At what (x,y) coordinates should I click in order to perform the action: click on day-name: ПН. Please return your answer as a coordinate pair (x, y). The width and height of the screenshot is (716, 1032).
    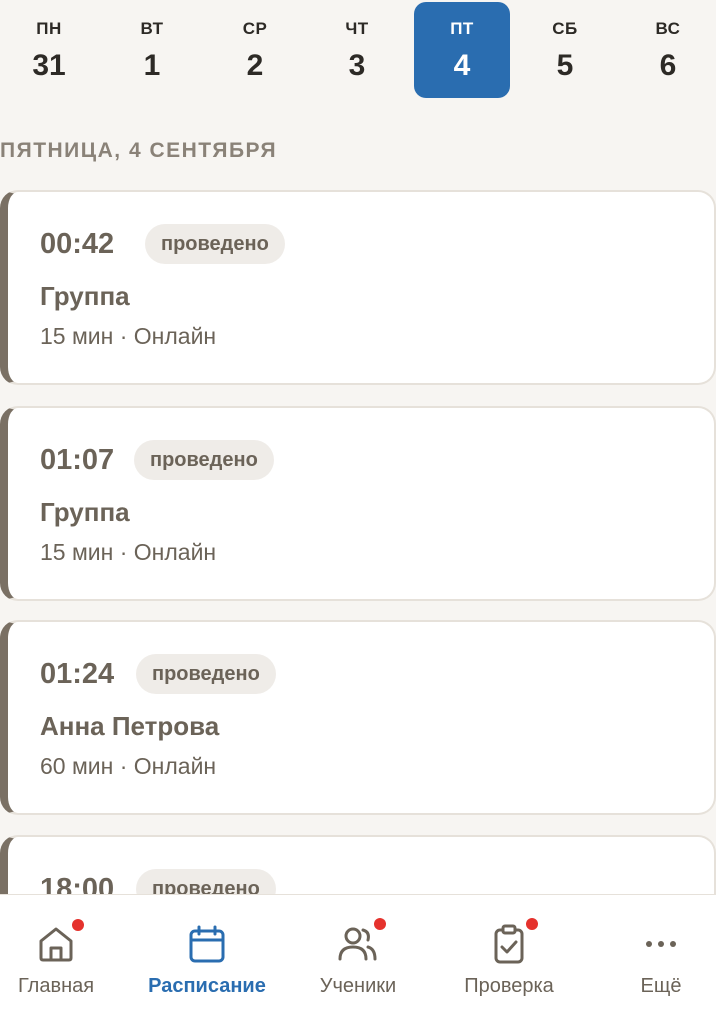
    Looking at the image, I should click on (49, 28).